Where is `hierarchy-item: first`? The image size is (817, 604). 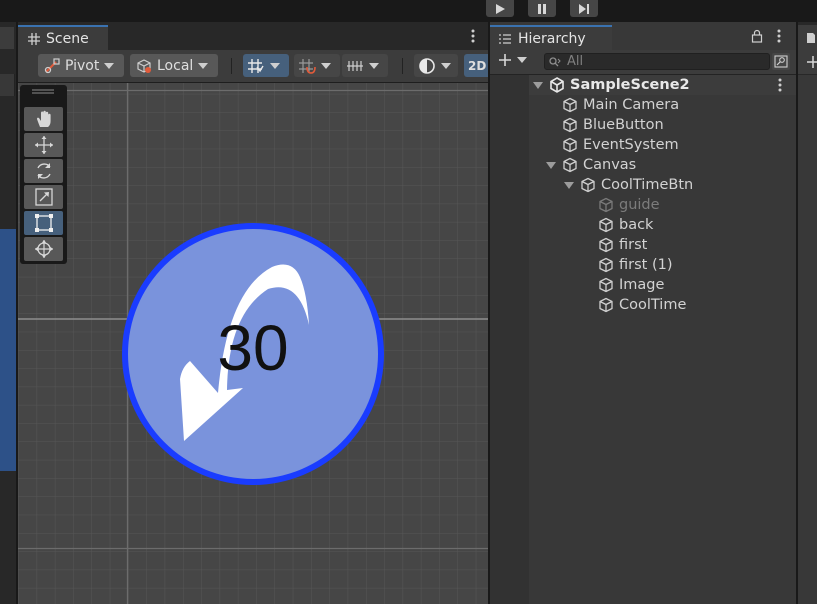 hierarchy-item: first is located at coordinates (662, 245).